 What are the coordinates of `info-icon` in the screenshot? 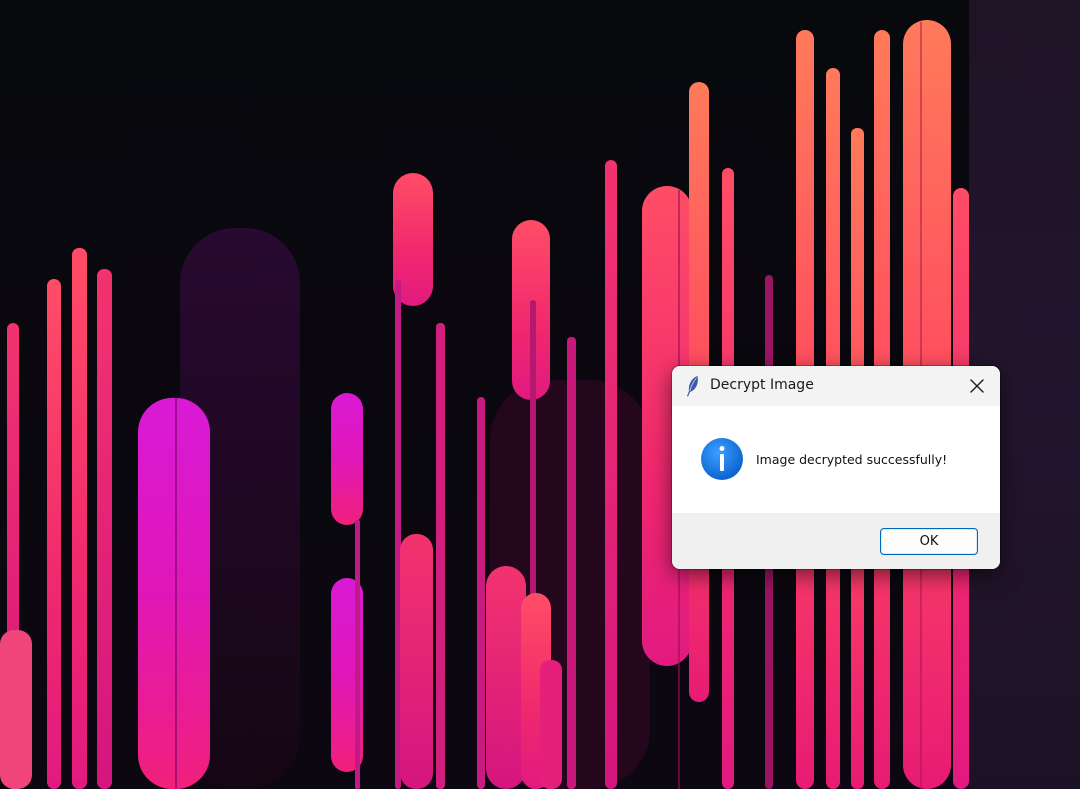 It's located at (722, 459).